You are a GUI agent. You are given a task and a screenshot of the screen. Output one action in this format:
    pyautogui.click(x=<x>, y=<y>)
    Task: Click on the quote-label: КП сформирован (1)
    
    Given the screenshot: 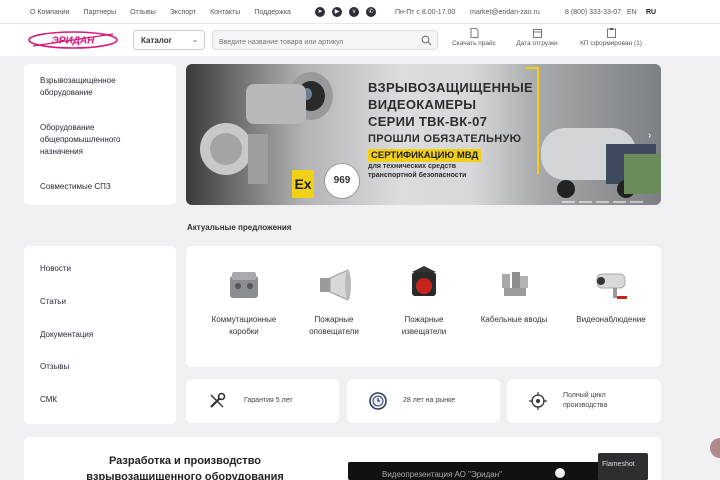 What is the action you would take?
    pyautogui.click(x=611, y=43)
    